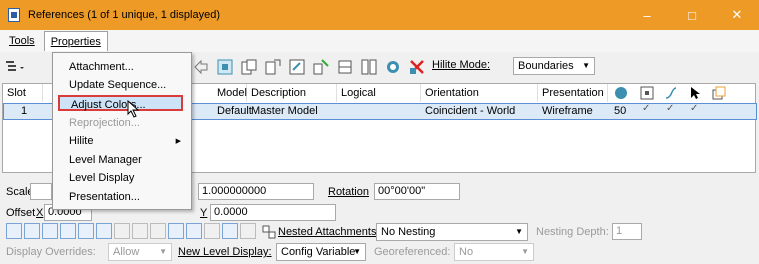  I want to click on rotate-icon, so click(201, 68).